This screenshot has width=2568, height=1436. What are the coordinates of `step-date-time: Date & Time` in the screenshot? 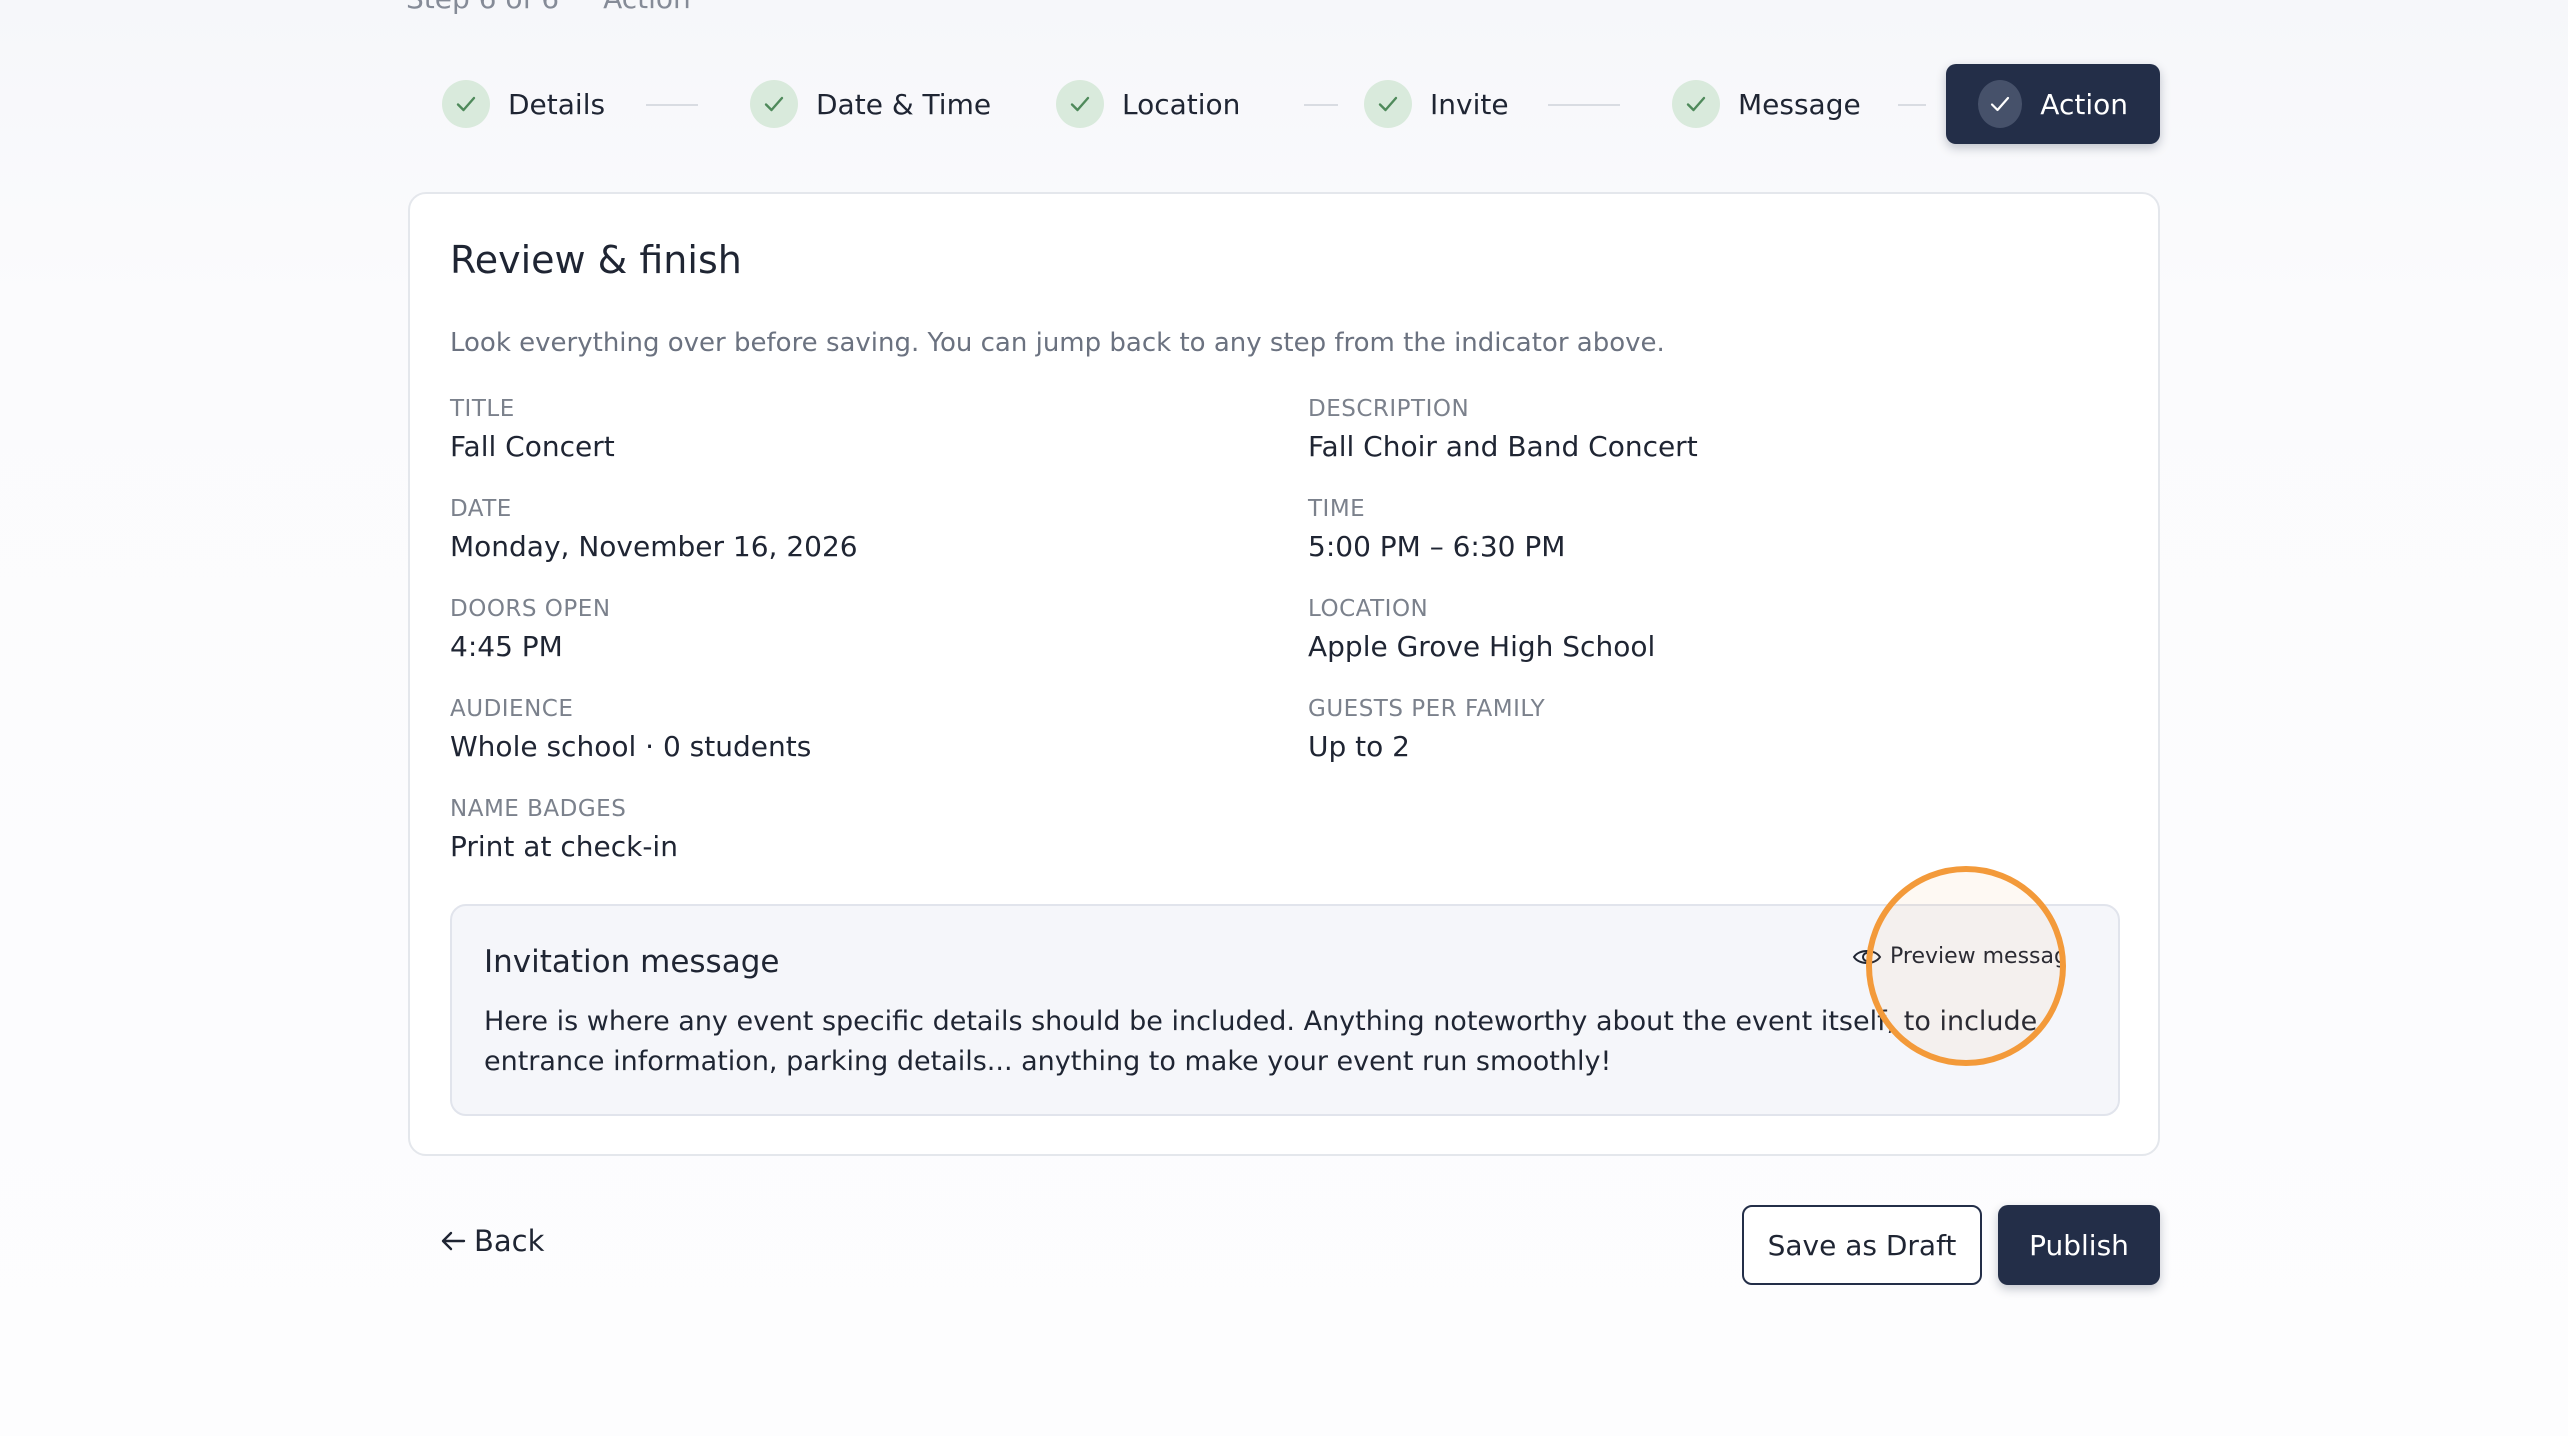 It's located at (869, 104).